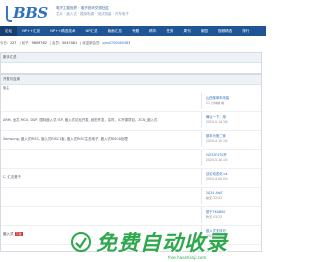 This screenshot has height=262, width=320. I want to click on stats-members-label: | 会员:, so click(54, 43).